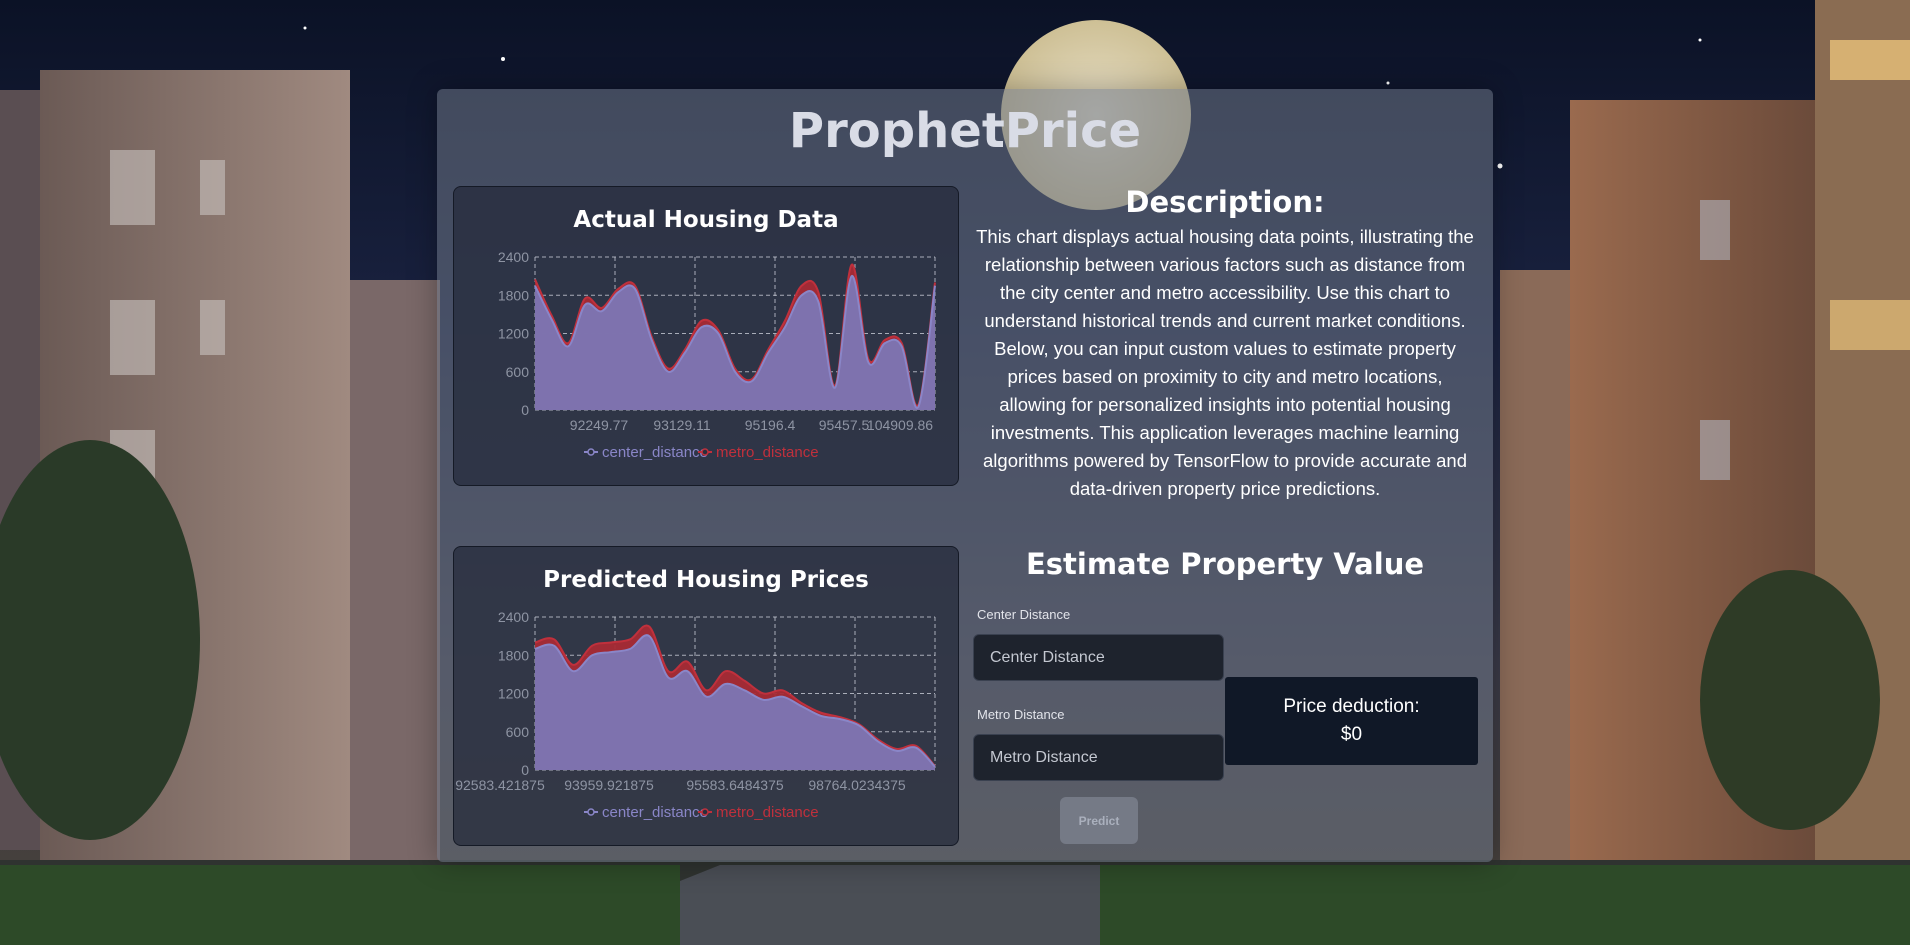 This screenshot has height=945, width=1910. I want to click on x-tick-label: 93959.921875, so click(609, 785).